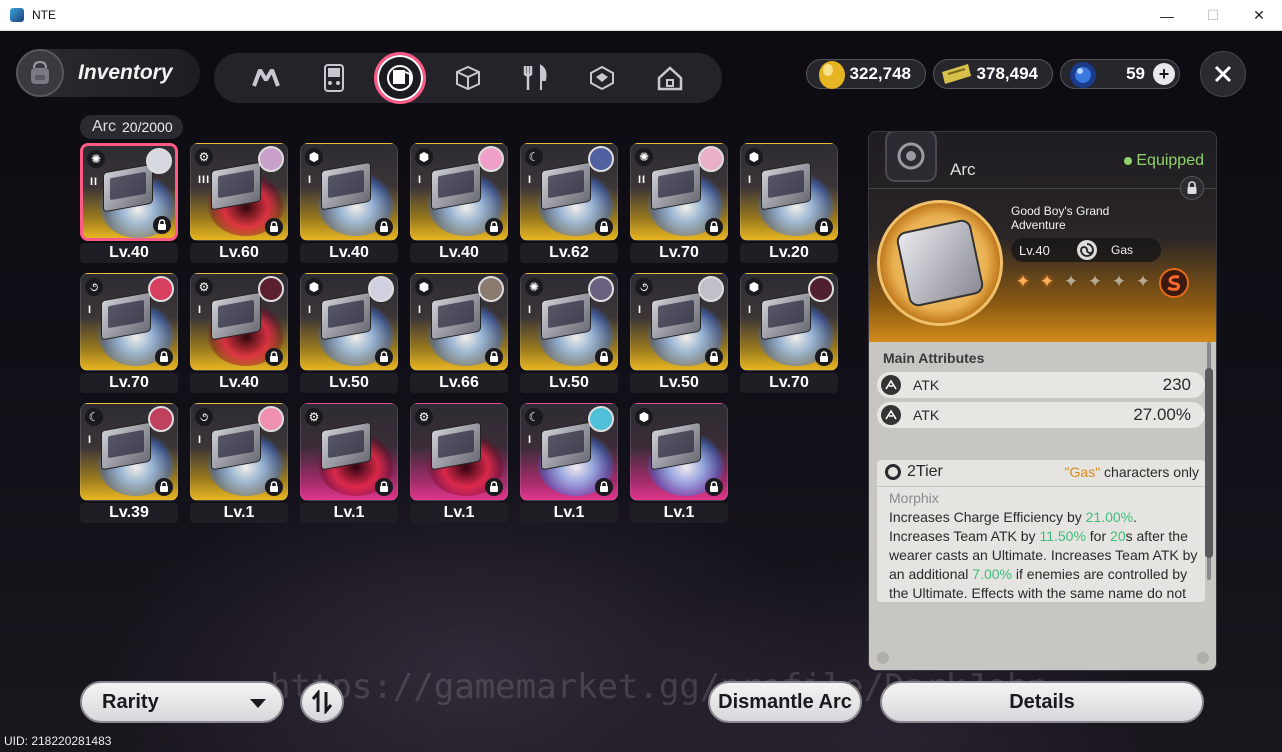  I want to click on category-tabs, so click(468, 78).